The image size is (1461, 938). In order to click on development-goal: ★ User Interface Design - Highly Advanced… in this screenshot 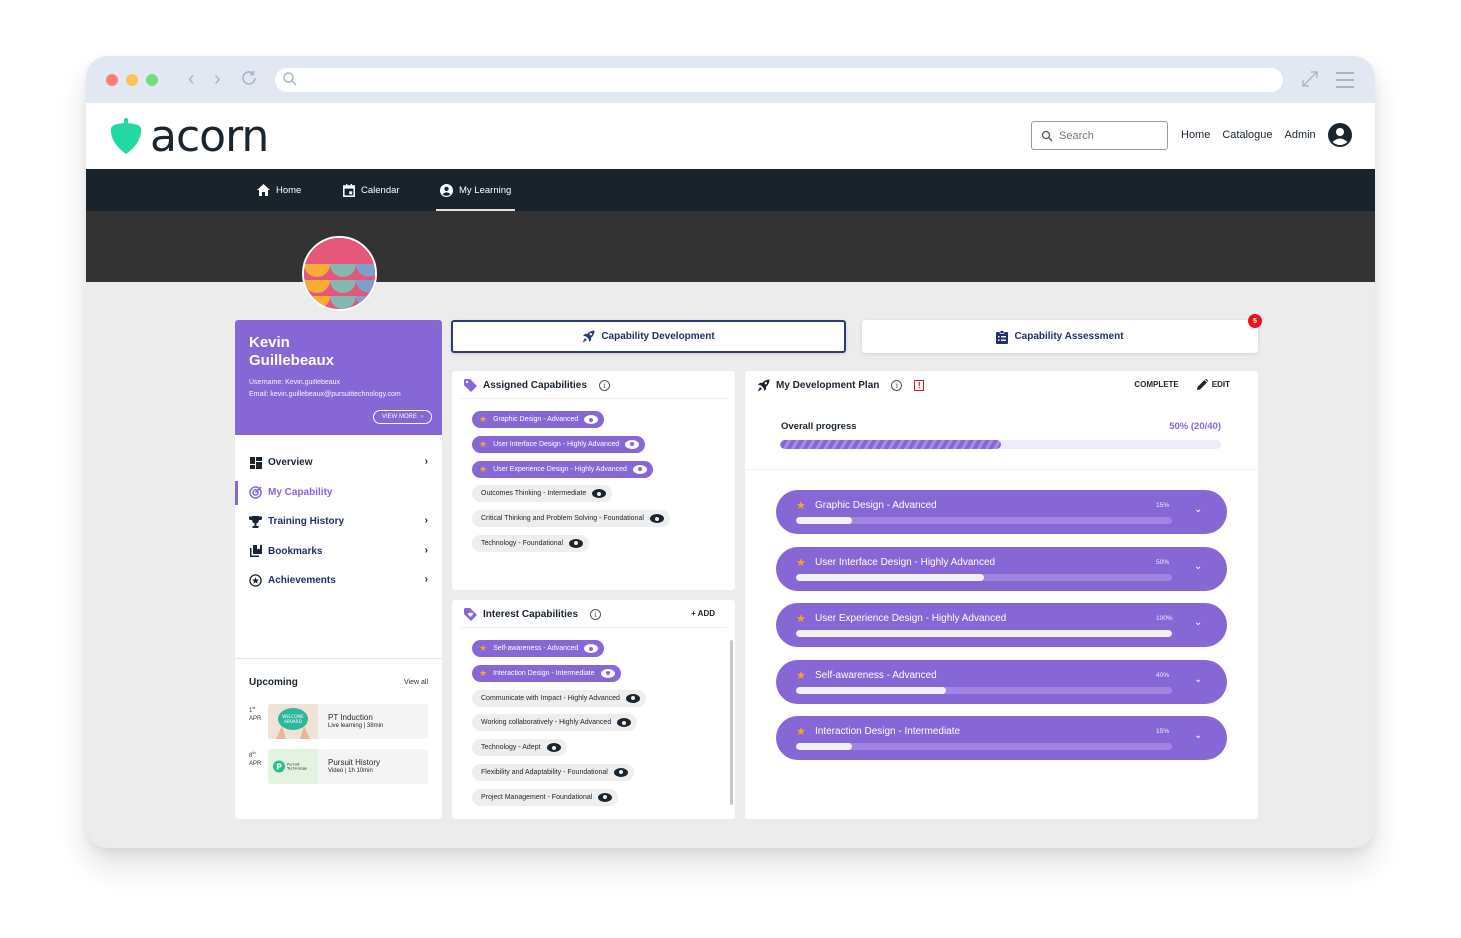, I will do `click(1001, 568)`.